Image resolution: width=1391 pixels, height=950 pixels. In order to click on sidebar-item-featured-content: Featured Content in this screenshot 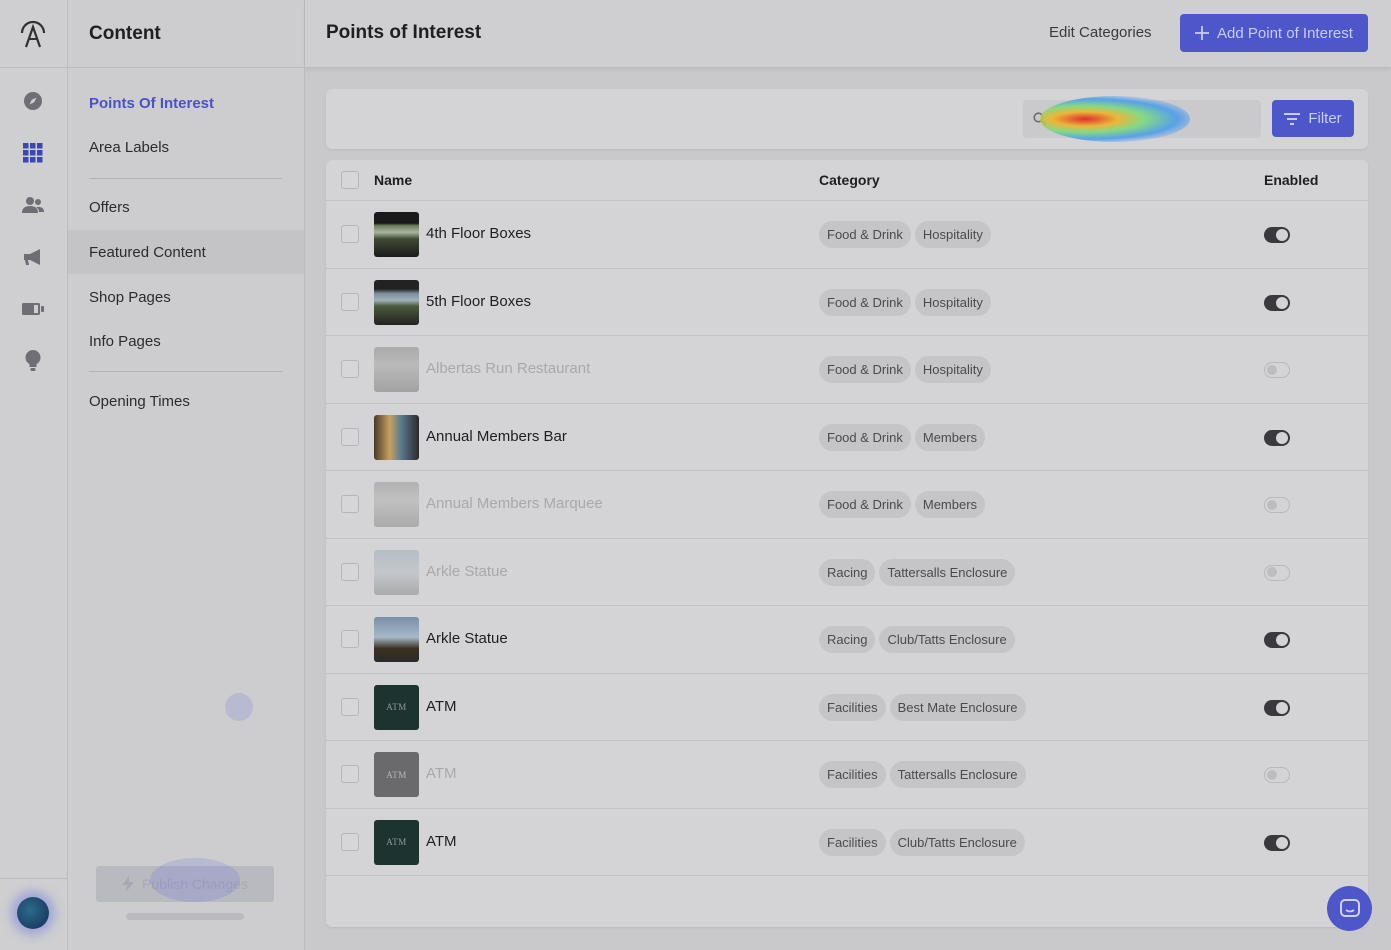, I will do `click(186, 252)`.